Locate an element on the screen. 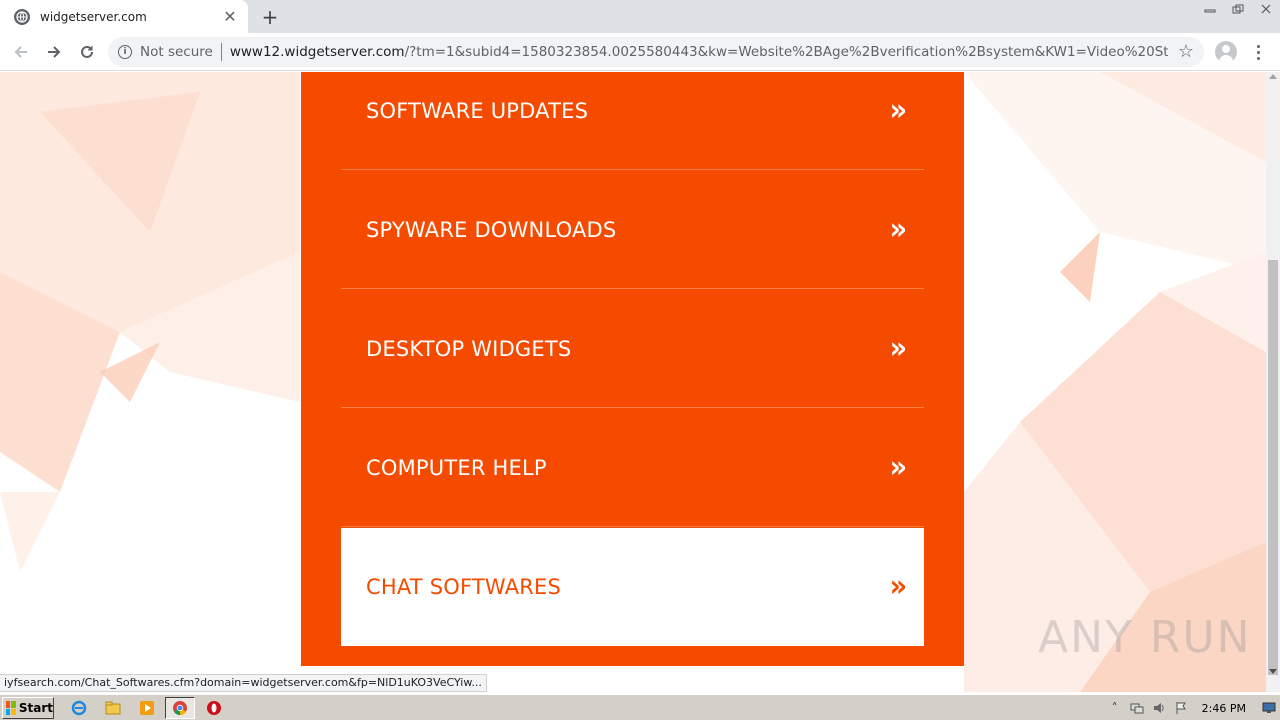 Image resolution: width=1280 pixels, height=720 pixels. window-controls is located at coordinates (1238, 10).